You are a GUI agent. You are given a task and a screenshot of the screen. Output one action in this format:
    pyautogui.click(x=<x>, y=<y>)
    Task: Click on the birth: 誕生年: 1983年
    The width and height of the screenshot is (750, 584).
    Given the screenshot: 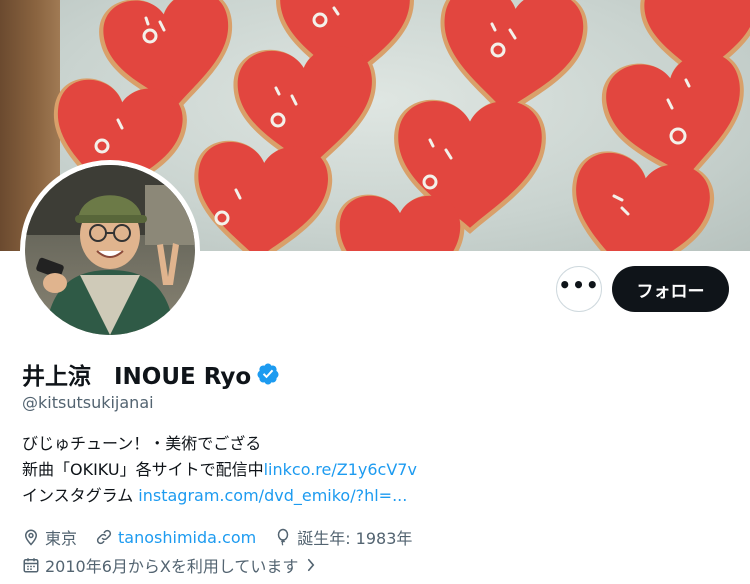 What is the action you would take?
    pyautogui.click(x=343, y=537)
    